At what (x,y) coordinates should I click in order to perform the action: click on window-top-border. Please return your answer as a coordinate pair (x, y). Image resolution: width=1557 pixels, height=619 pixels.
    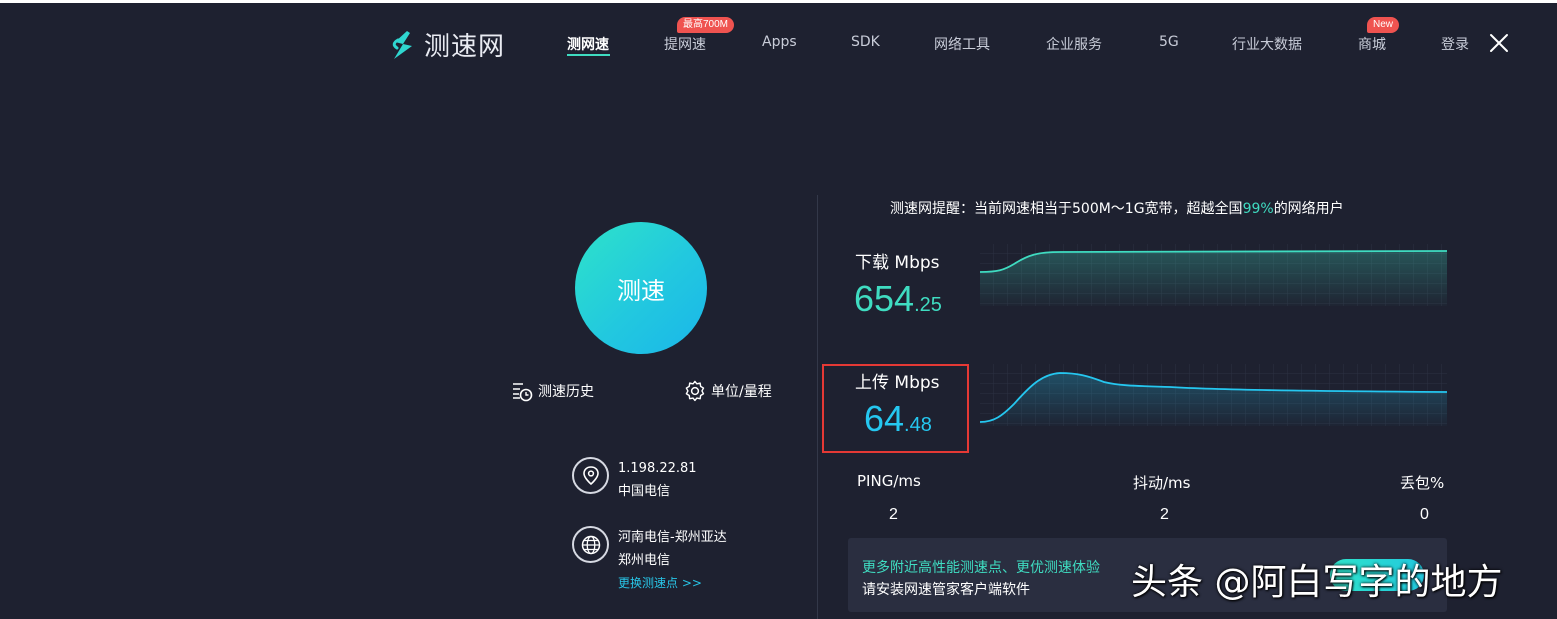
    Looking at the image, I should click on (778, 1).